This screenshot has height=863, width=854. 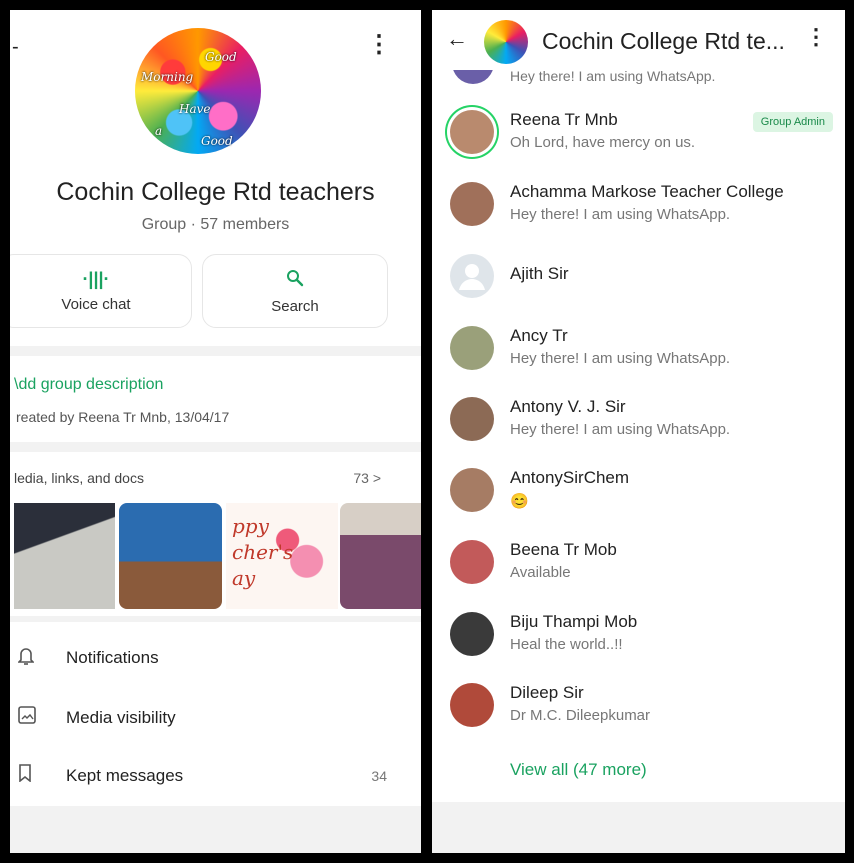 What do you see at coordinates (578, 770) in the screenshot?
I see `view-all-members-link: View all (47 more)` at bounding box center [578, 770].